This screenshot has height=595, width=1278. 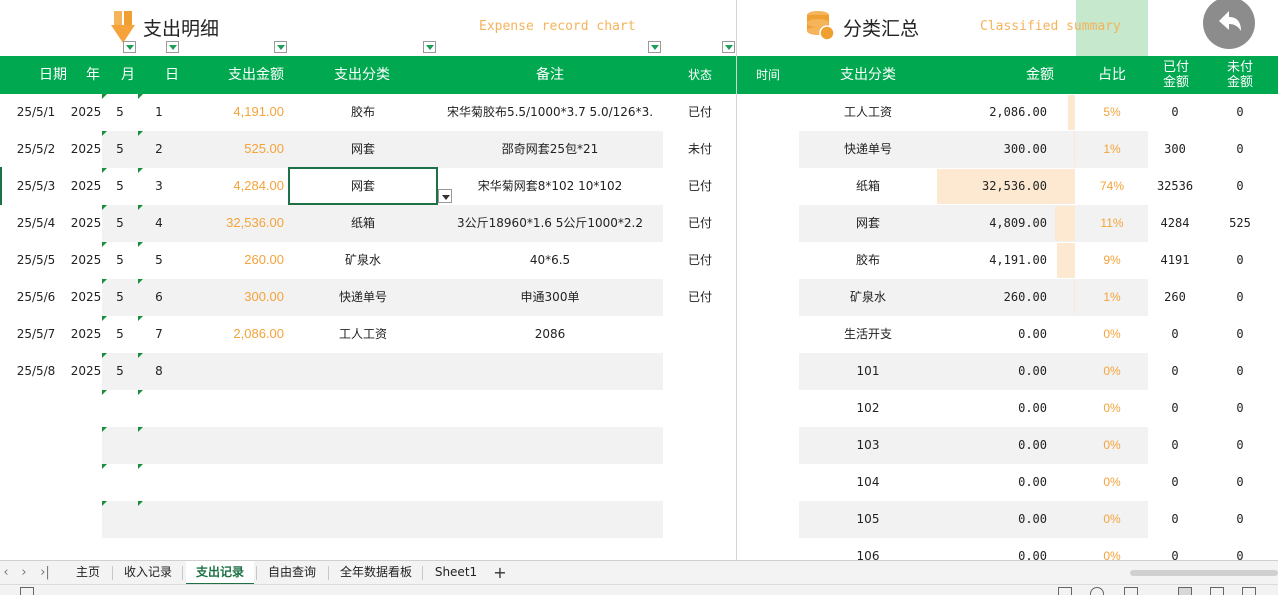 What do you see at coordinates (1217, 591) in the screenshot?
I see `page-break-icon` at bounding box center [1217, 591].